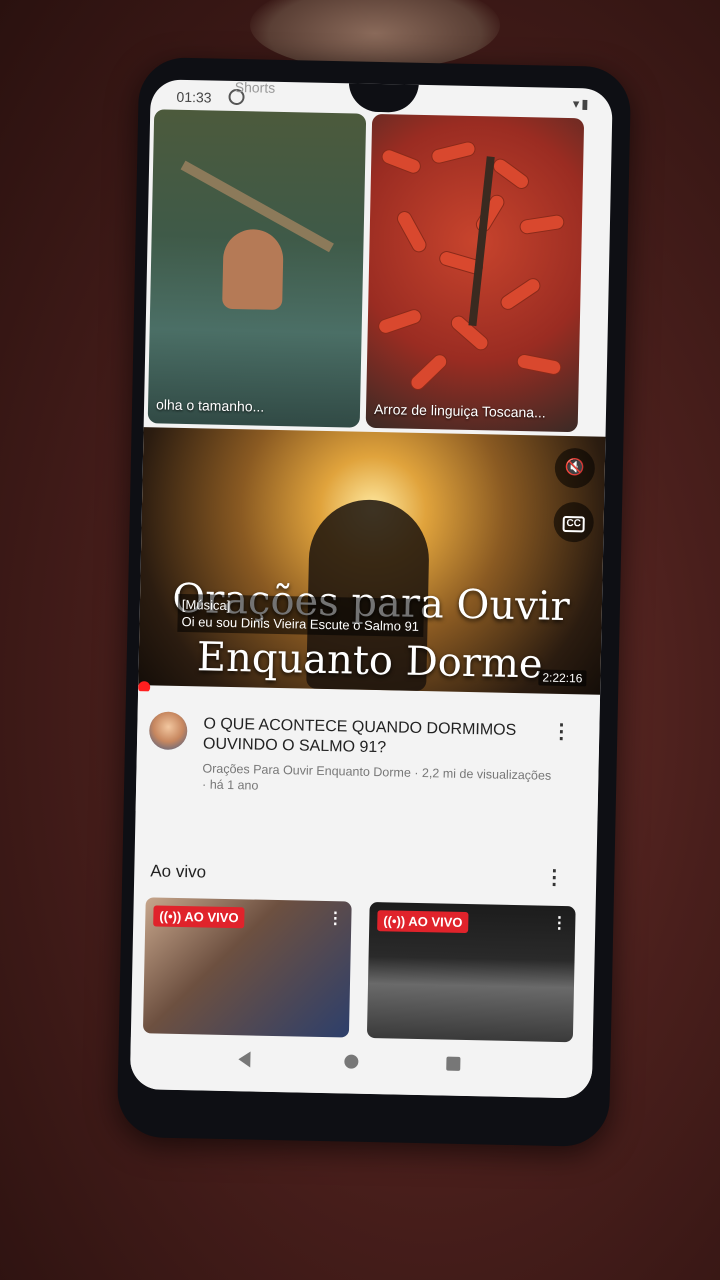 The width and height of the screenshot is (720, 1280). What do you see at coordinates (561, 732) in the screenshot?
I see `more-options-icon: ⋮` at bounding box center [561, 732].